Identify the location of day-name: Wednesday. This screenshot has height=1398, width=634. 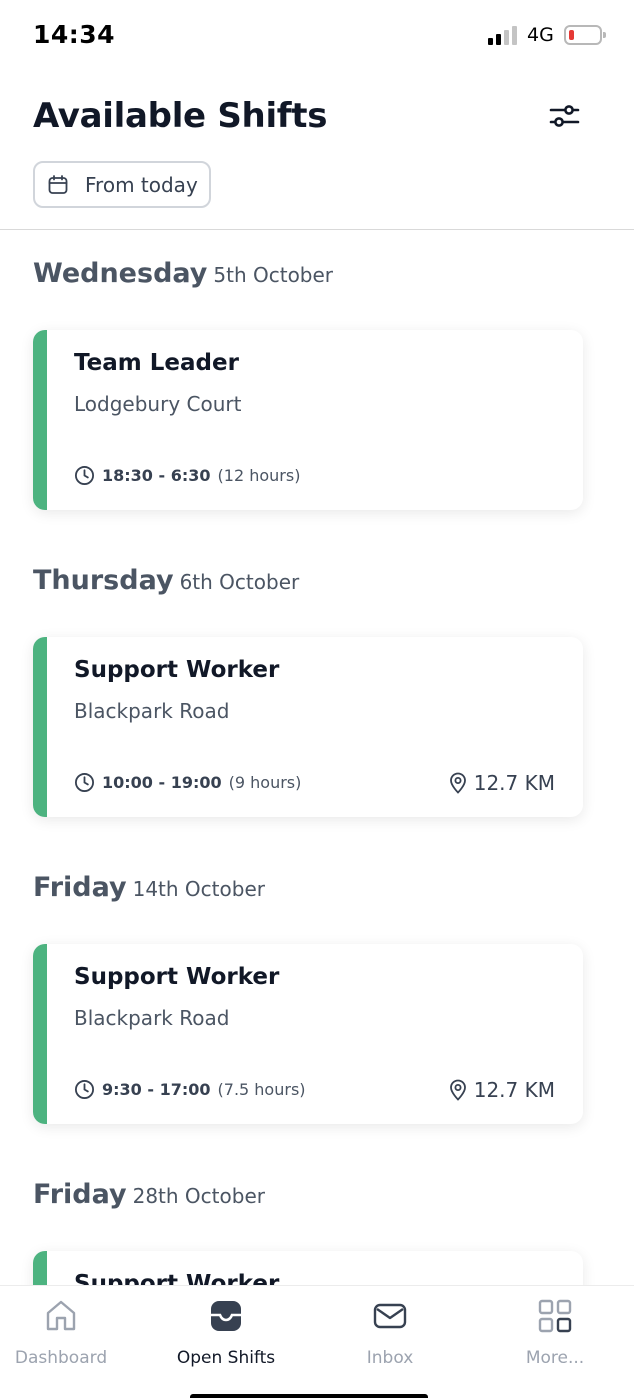
(120, 273).